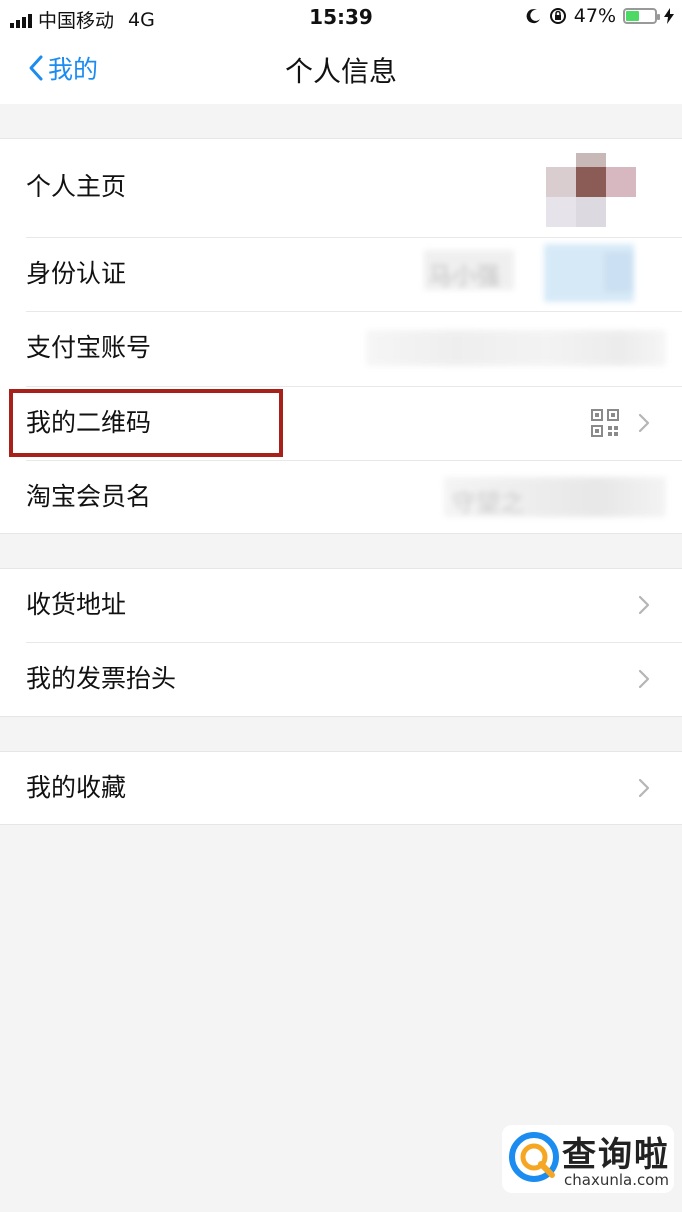 The image size is (682, 1212). I want to click on row-alipay-account: 支付宝账号, so click(341, 349).